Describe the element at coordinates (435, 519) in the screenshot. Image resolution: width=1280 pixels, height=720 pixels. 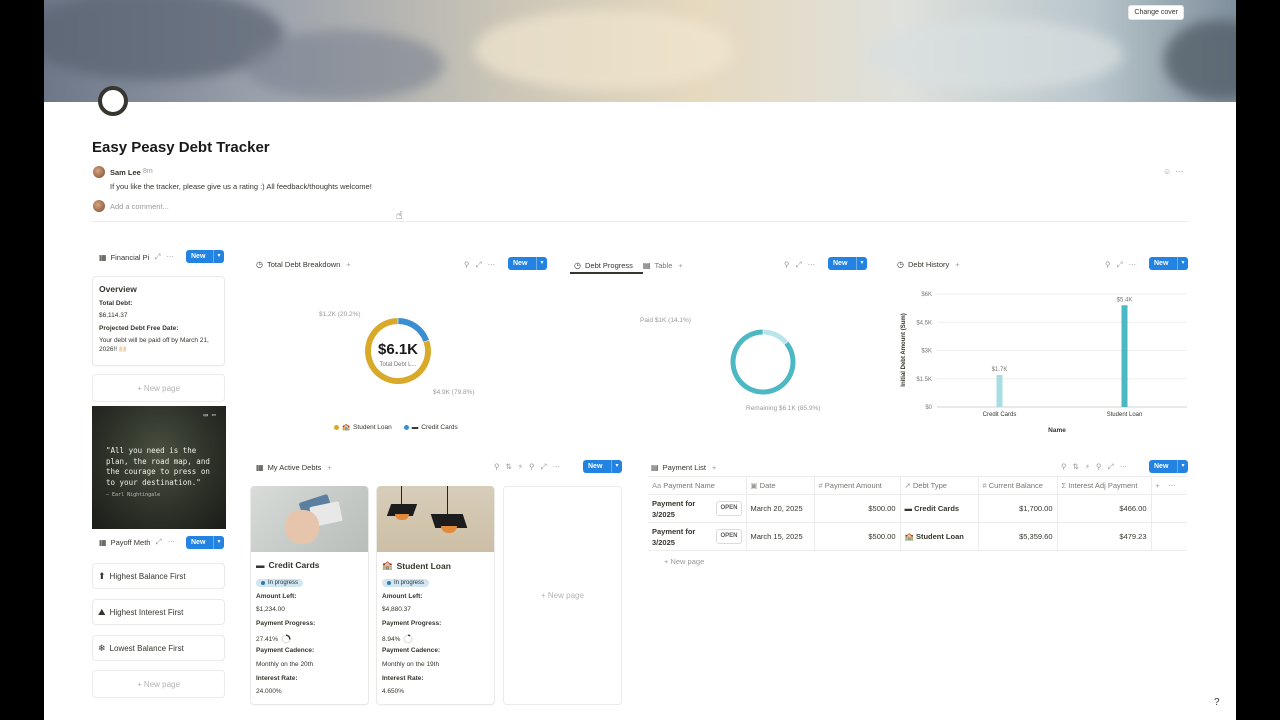
I see `graduation-caps-photo` at that location.